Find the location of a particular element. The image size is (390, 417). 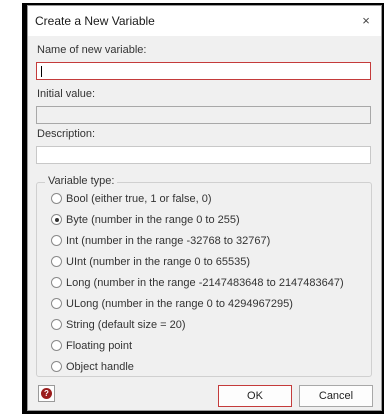

radio-label: Object handle is located at coordinates (100, 367).